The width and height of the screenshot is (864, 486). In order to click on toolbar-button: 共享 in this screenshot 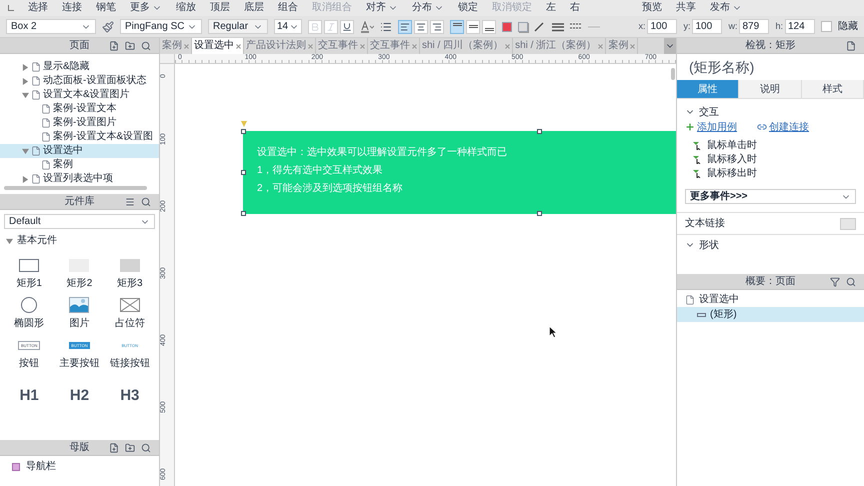, I will do `click(686, 8)`.